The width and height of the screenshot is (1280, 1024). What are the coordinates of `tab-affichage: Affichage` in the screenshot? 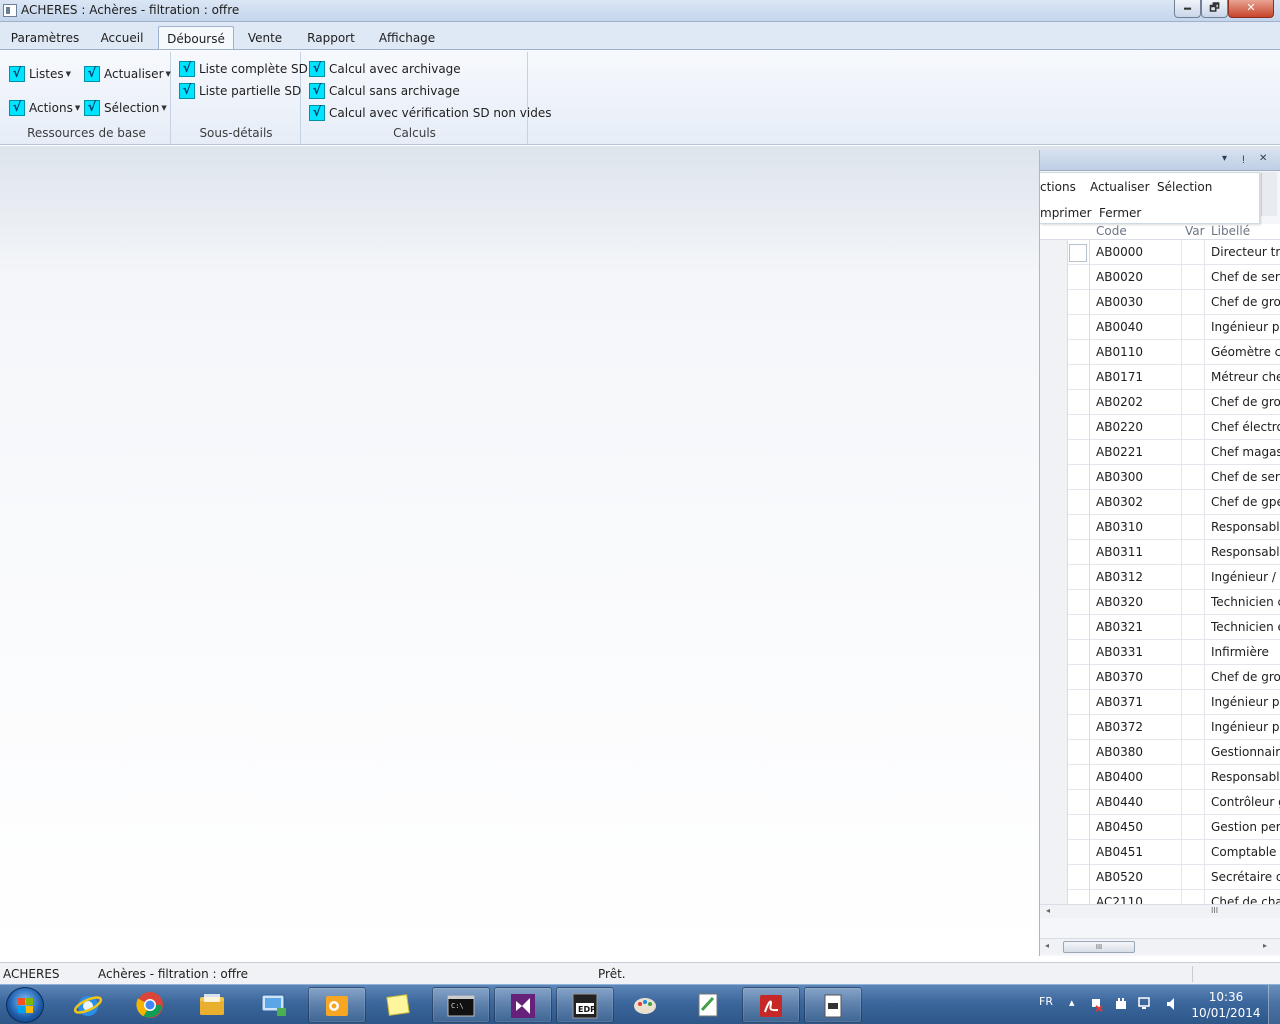 It's located at (407, 37).